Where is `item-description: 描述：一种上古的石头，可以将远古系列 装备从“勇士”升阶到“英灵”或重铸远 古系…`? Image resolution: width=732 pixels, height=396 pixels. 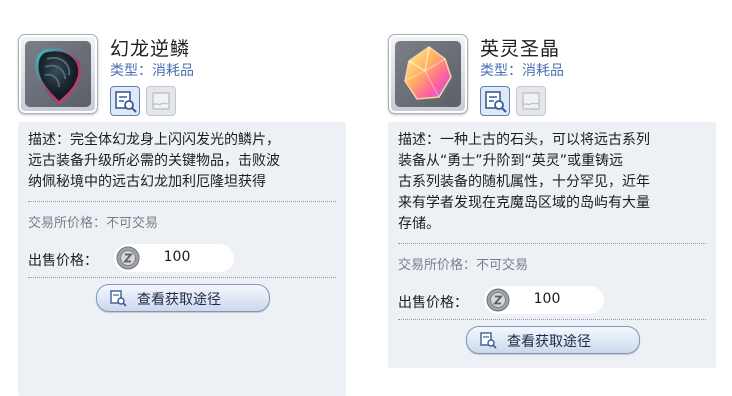 item-description: 描述：一种上古的石头，可以将远古系列 装备从“勇士”升阶到“英灵”或重铸远 古系… is located at coordinates (552, 182).